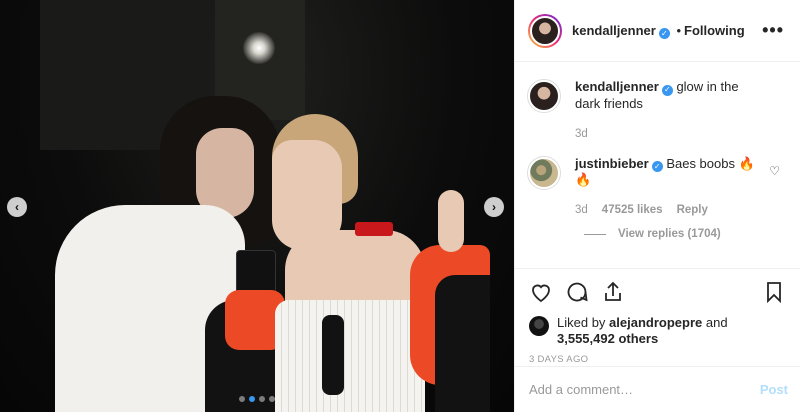  I want to click on view-replies-button: View replies (1704), so click(684, 234).